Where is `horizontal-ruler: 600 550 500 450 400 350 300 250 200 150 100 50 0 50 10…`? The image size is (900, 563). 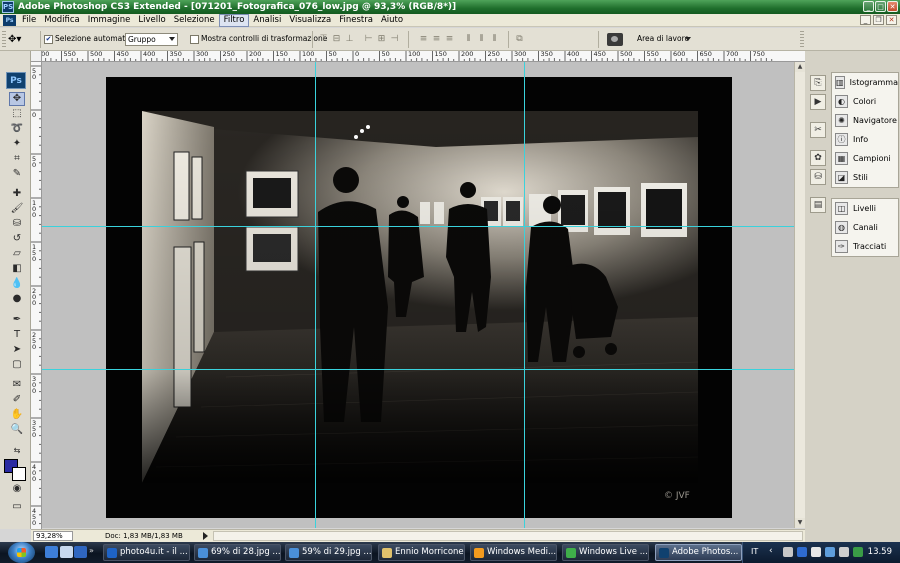 horizontal-ruler: 600 550 500 450 400 350 300 250 200 150 100 50 0 50 10… is located at coordinates (418, 56).